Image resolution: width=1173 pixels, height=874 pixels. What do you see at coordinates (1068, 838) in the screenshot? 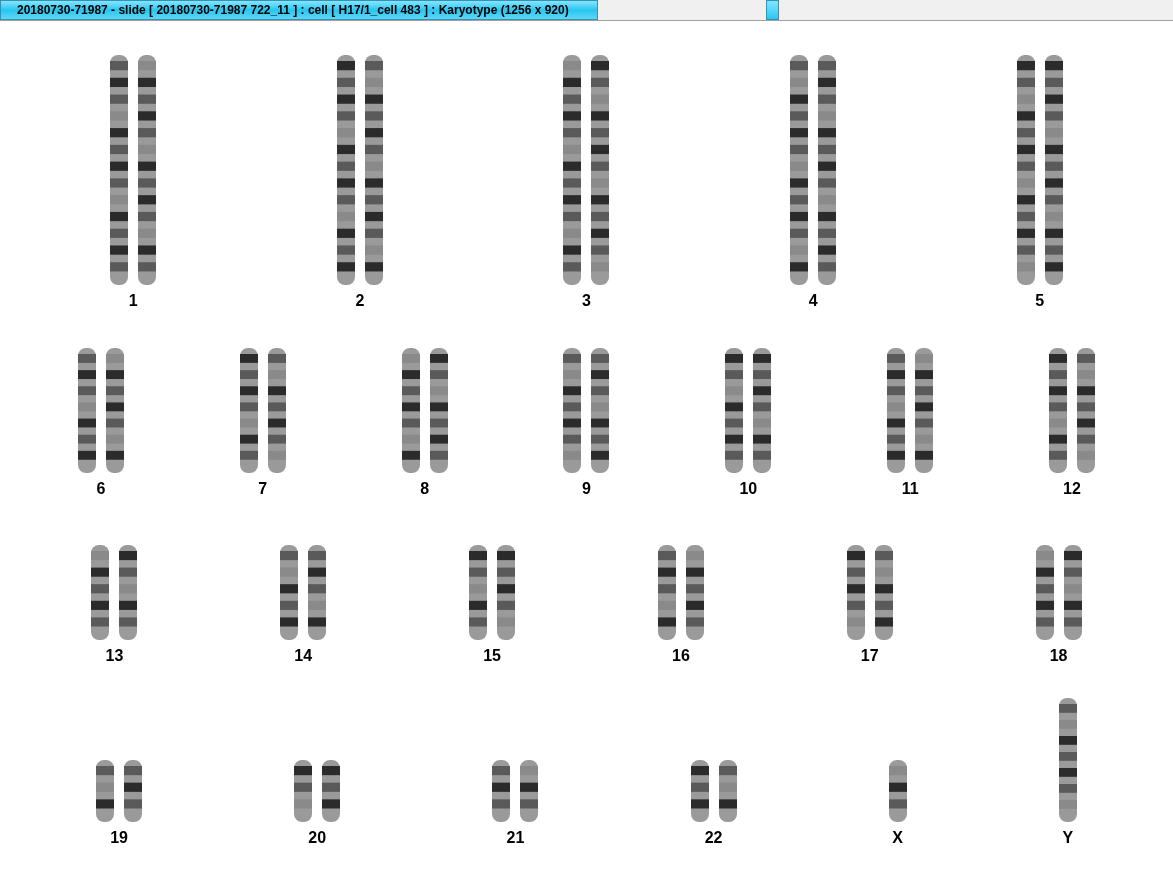
I see `chromosome-label: Y` at bounding box center [1068, 838].